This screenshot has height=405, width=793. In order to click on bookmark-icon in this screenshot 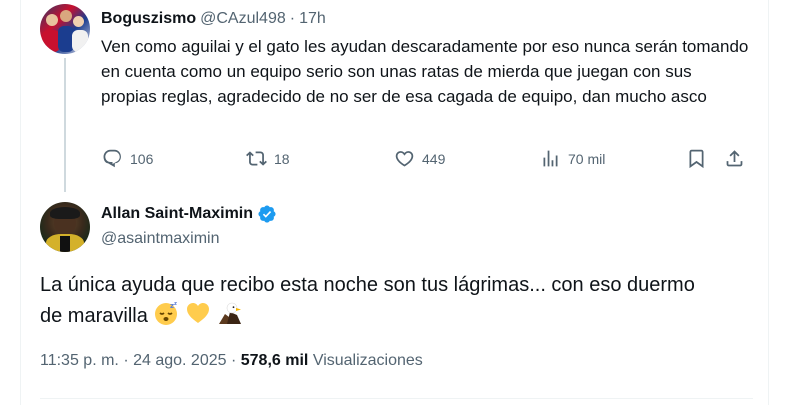, I will do `click(696, 159)`.